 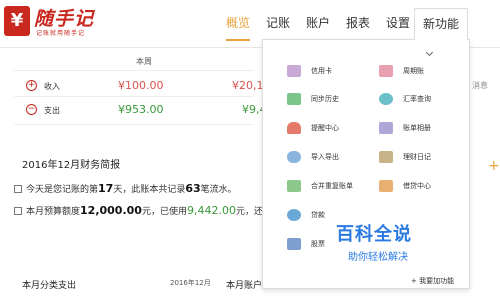 What do you see at coordinates (294, 71) in the screenshot?
I see `credit-card-icon` at bounding box center [294, 71].